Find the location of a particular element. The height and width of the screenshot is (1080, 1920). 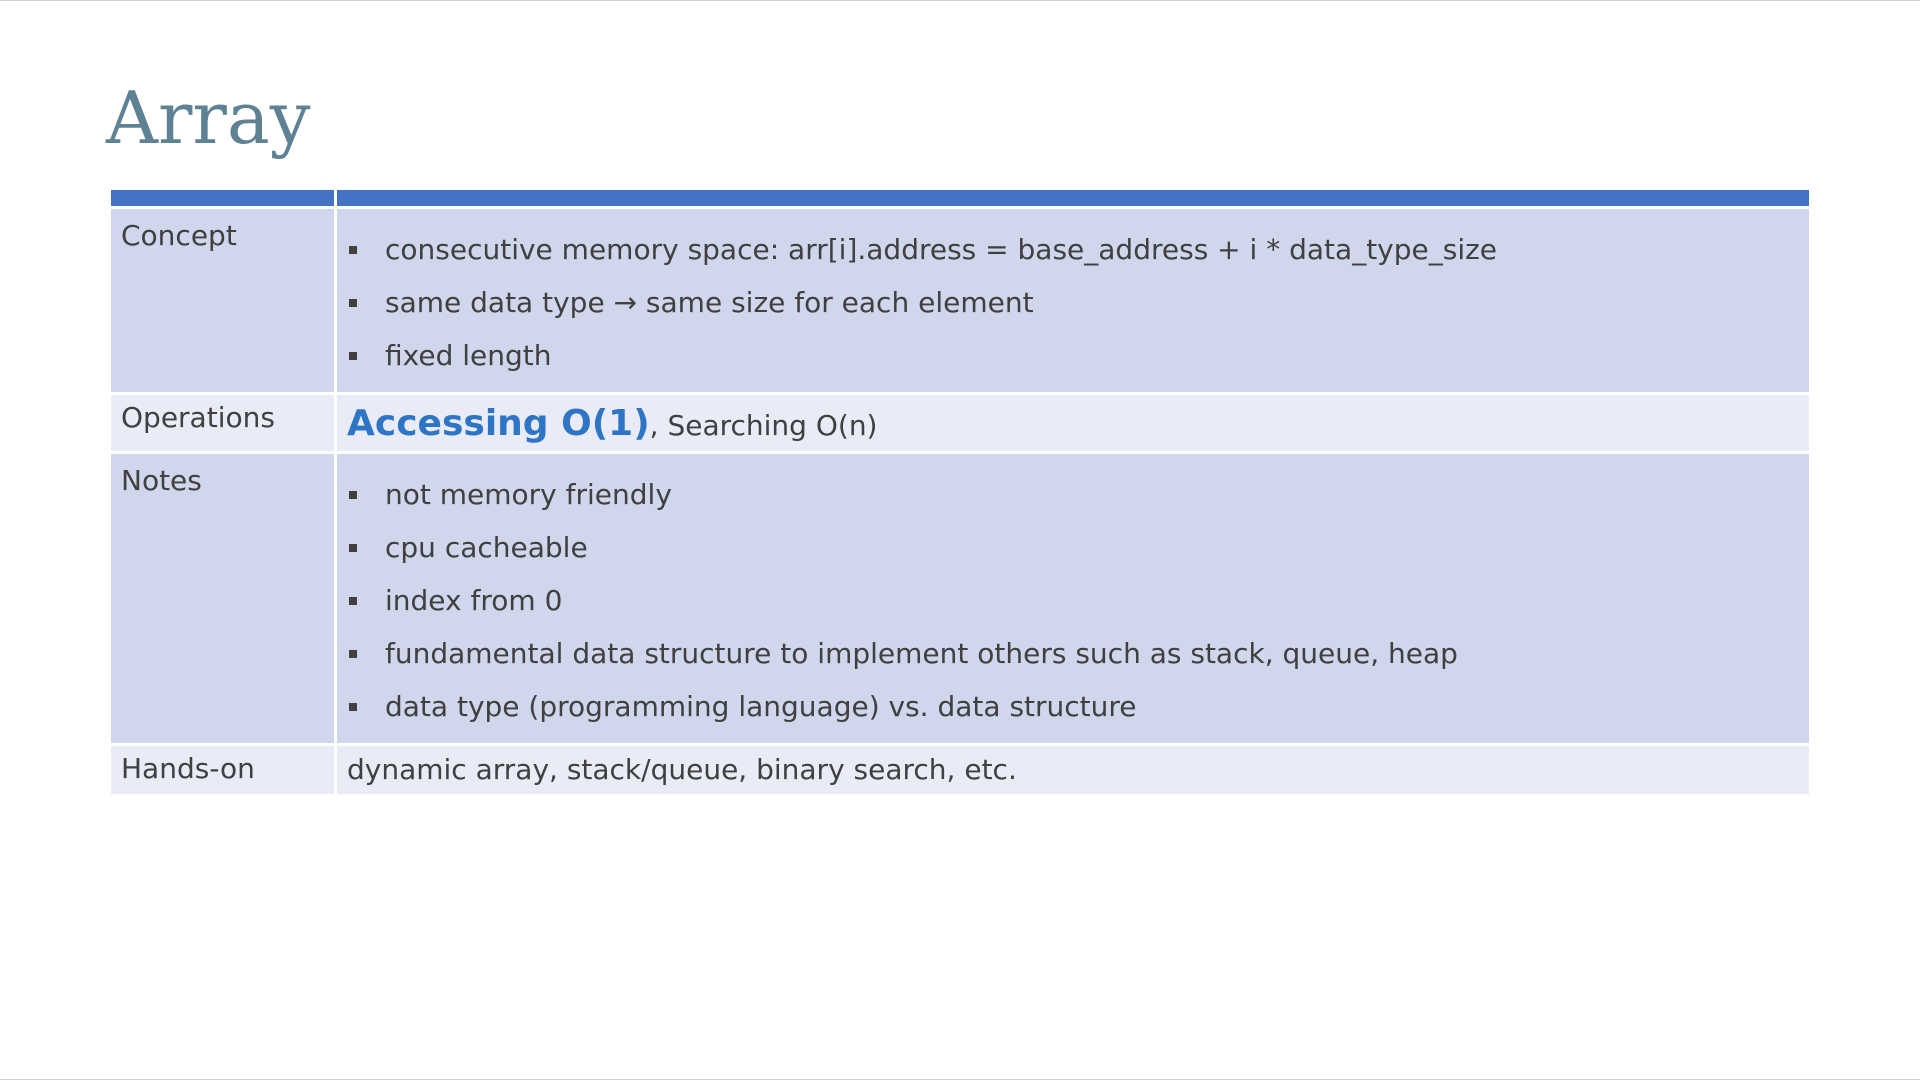

slide-title: Array is located at coordinates (208, 118).